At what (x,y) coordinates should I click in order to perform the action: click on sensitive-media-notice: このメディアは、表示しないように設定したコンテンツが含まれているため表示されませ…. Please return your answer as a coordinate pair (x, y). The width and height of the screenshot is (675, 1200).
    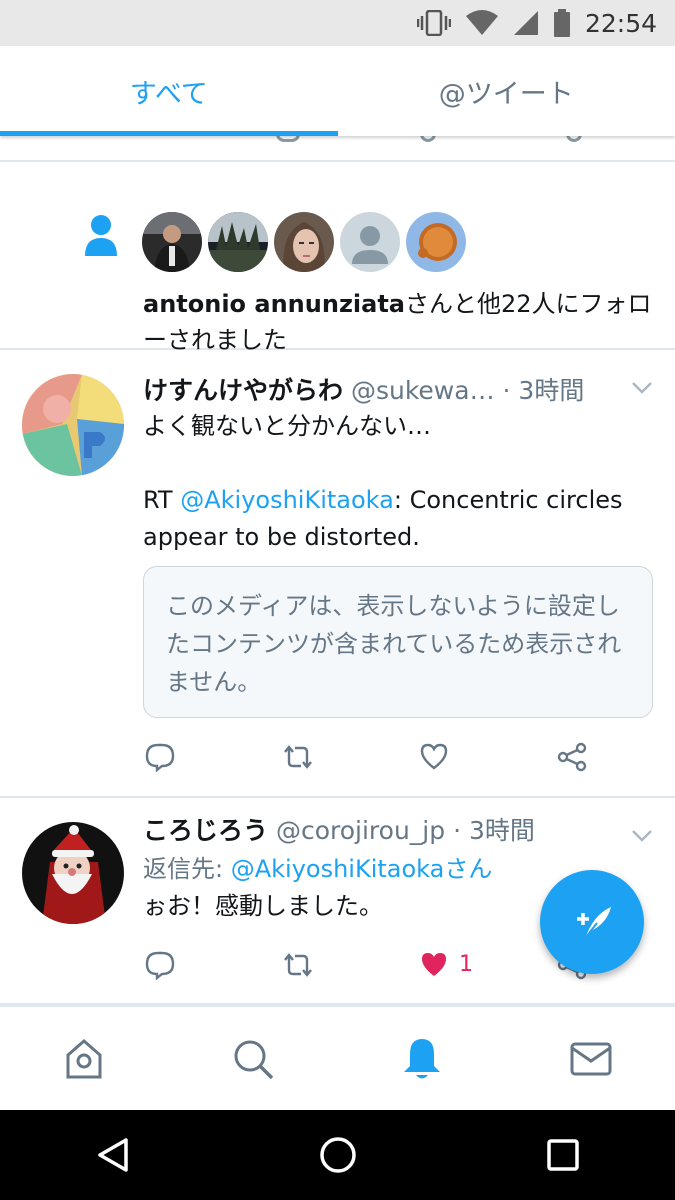
    Looking at the image, I should click on (398, 642).